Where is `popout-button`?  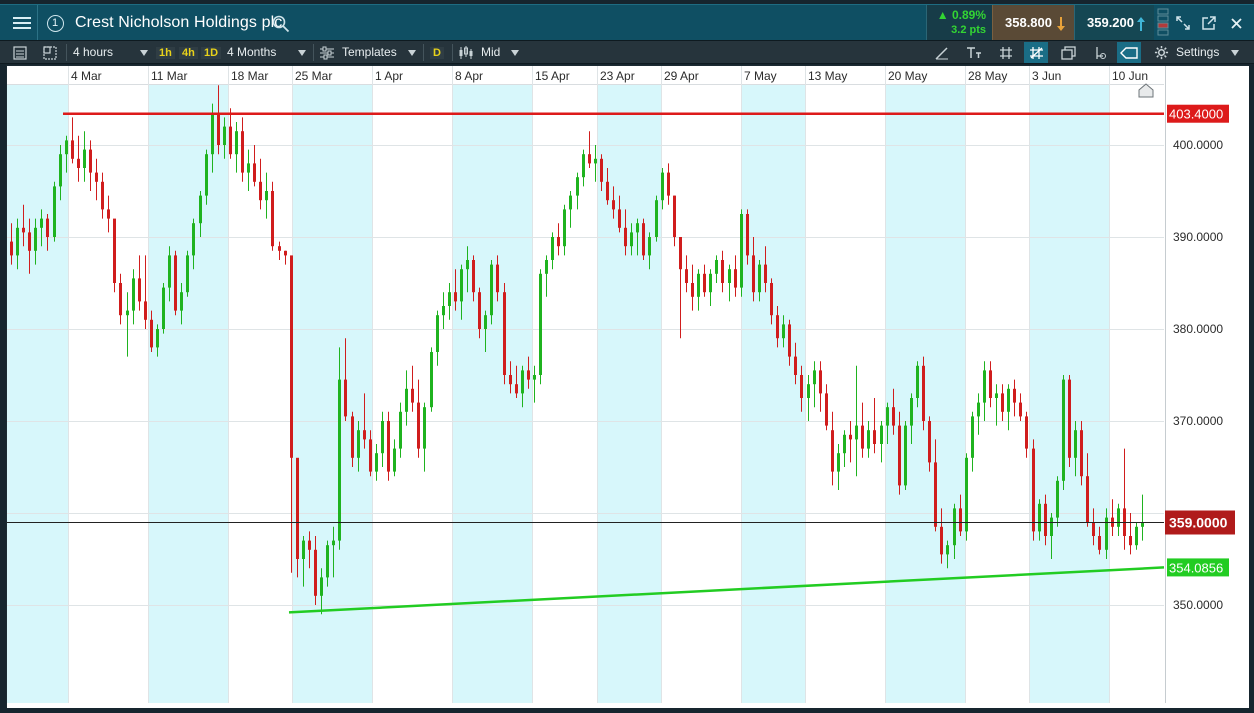 popout-button is located at coordinates (1209, 23).